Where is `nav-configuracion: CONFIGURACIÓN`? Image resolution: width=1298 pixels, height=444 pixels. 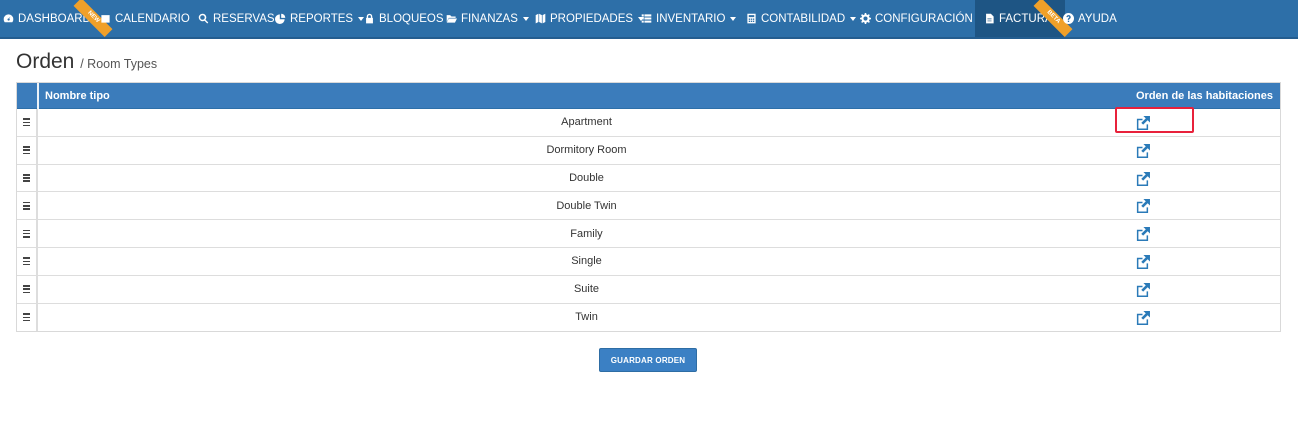
nav-configuracion: CONFIGURACIÓN is located at coordinates (922, 18).